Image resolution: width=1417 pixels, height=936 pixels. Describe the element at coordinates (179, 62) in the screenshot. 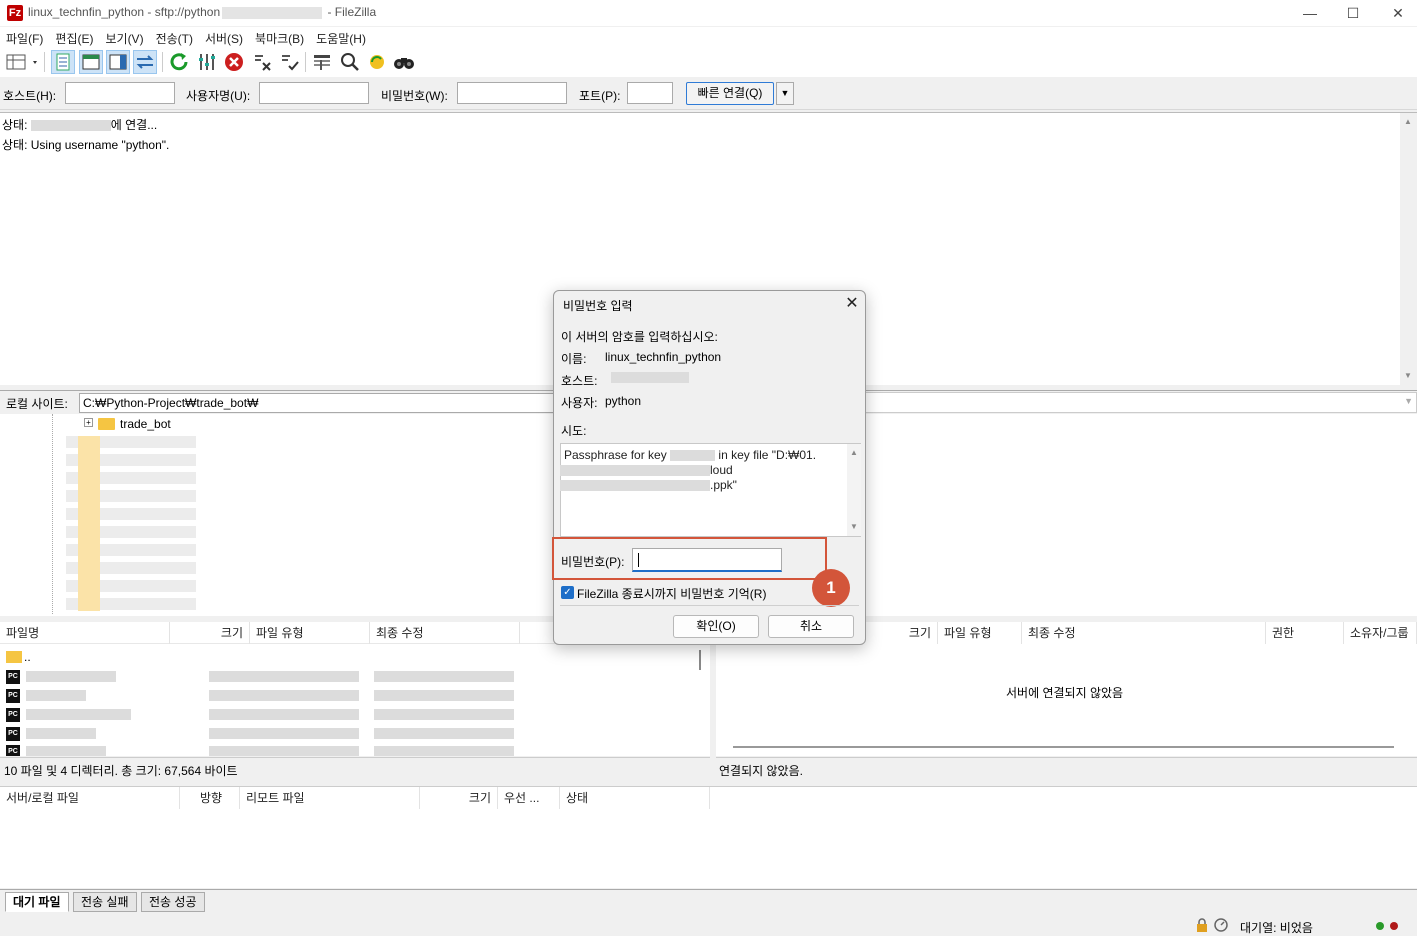

I see `refresh-icon` at that location.